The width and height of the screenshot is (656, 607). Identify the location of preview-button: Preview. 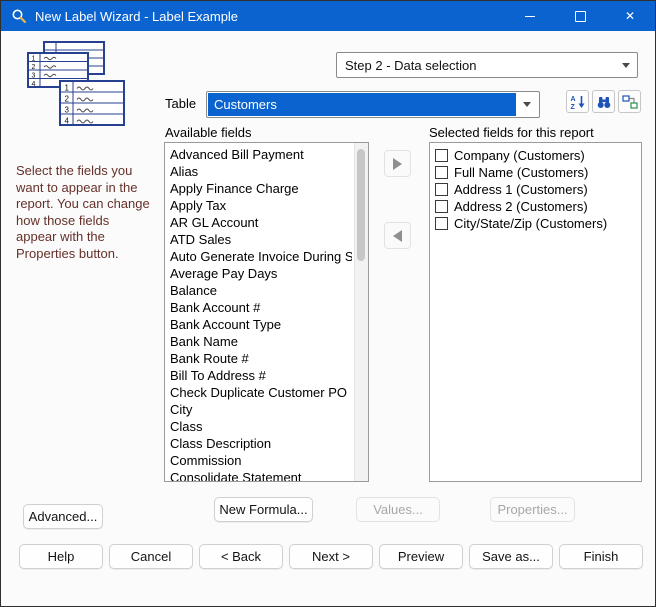
(421, 556).